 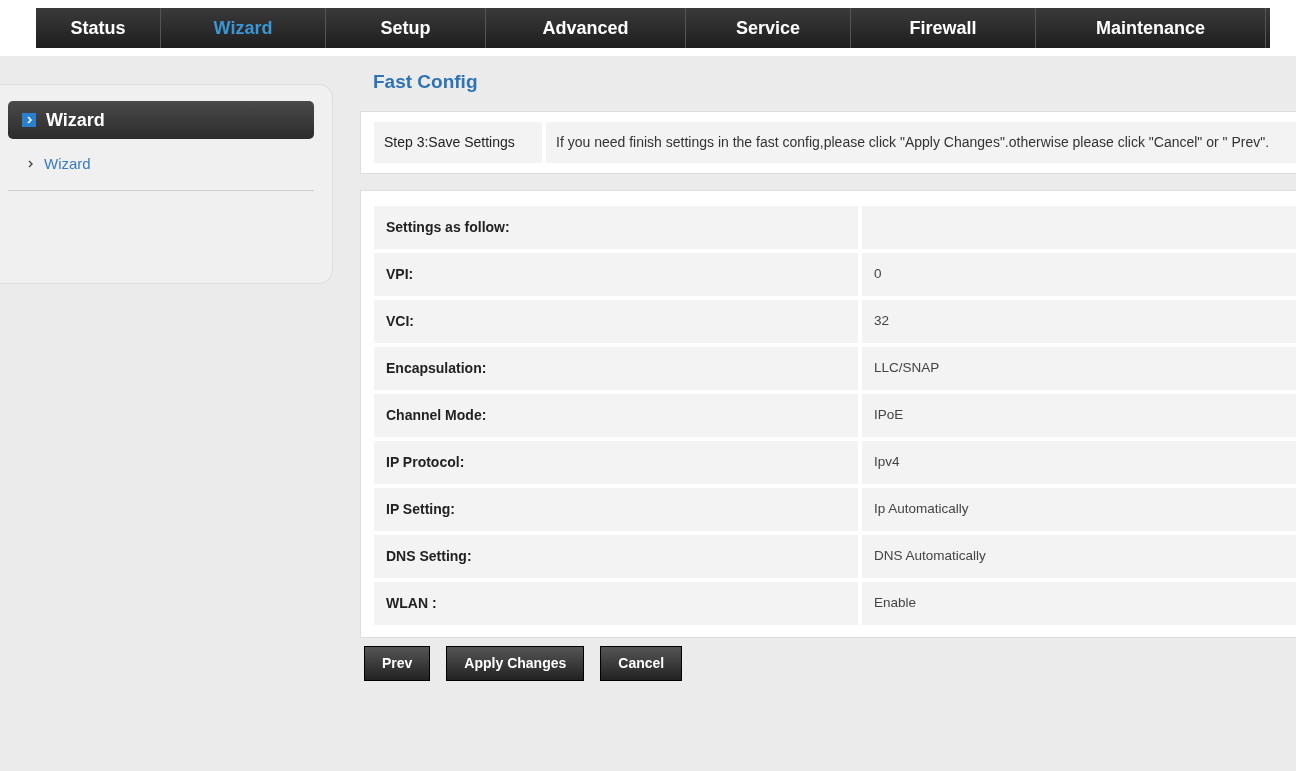 What do you see at coordinates (641, 663) in the screenshot?
I see `action-button: Cancel` at bounding box center [641, 663].